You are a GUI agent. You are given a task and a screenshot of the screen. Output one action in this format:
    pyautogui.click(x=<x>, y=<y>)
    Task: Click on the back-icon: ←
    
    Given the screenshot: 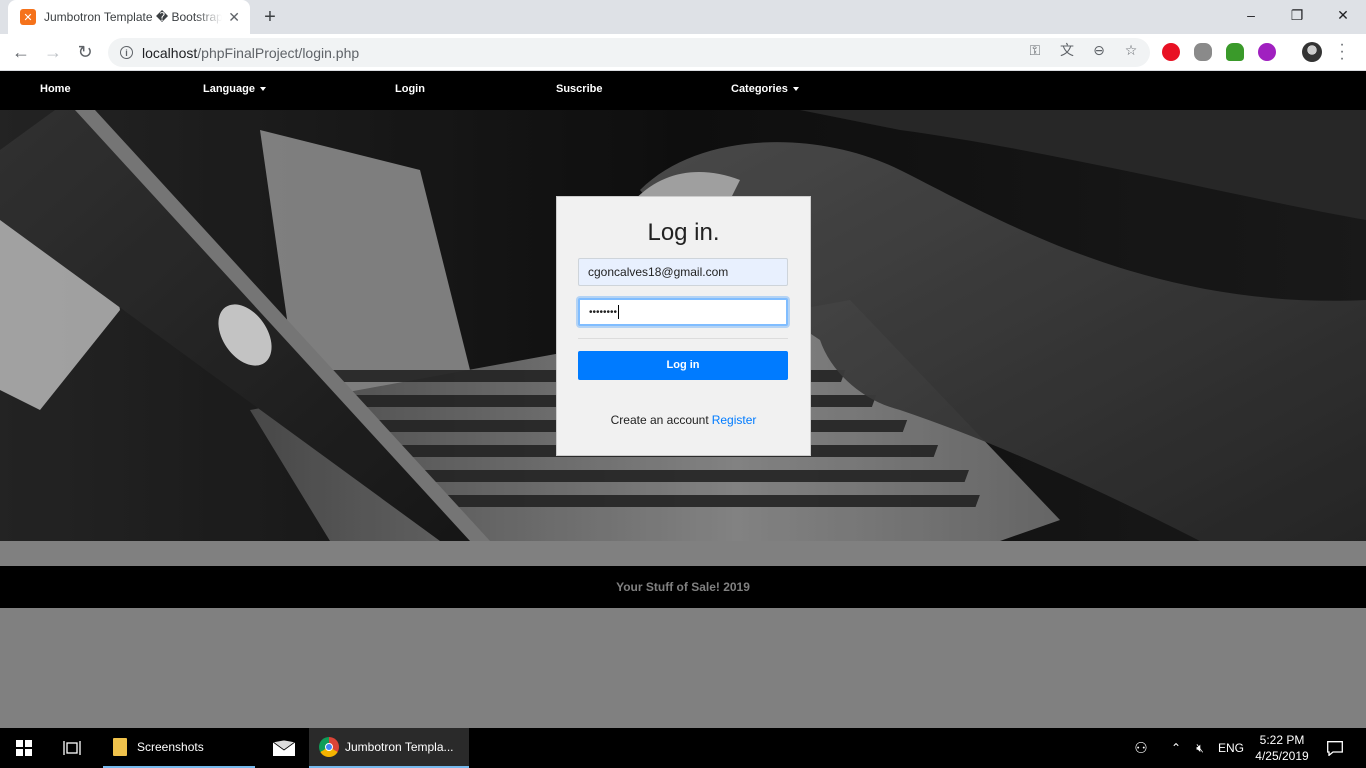 What is the action you would take?
    pyautogui.click(x=21, y=52)
    